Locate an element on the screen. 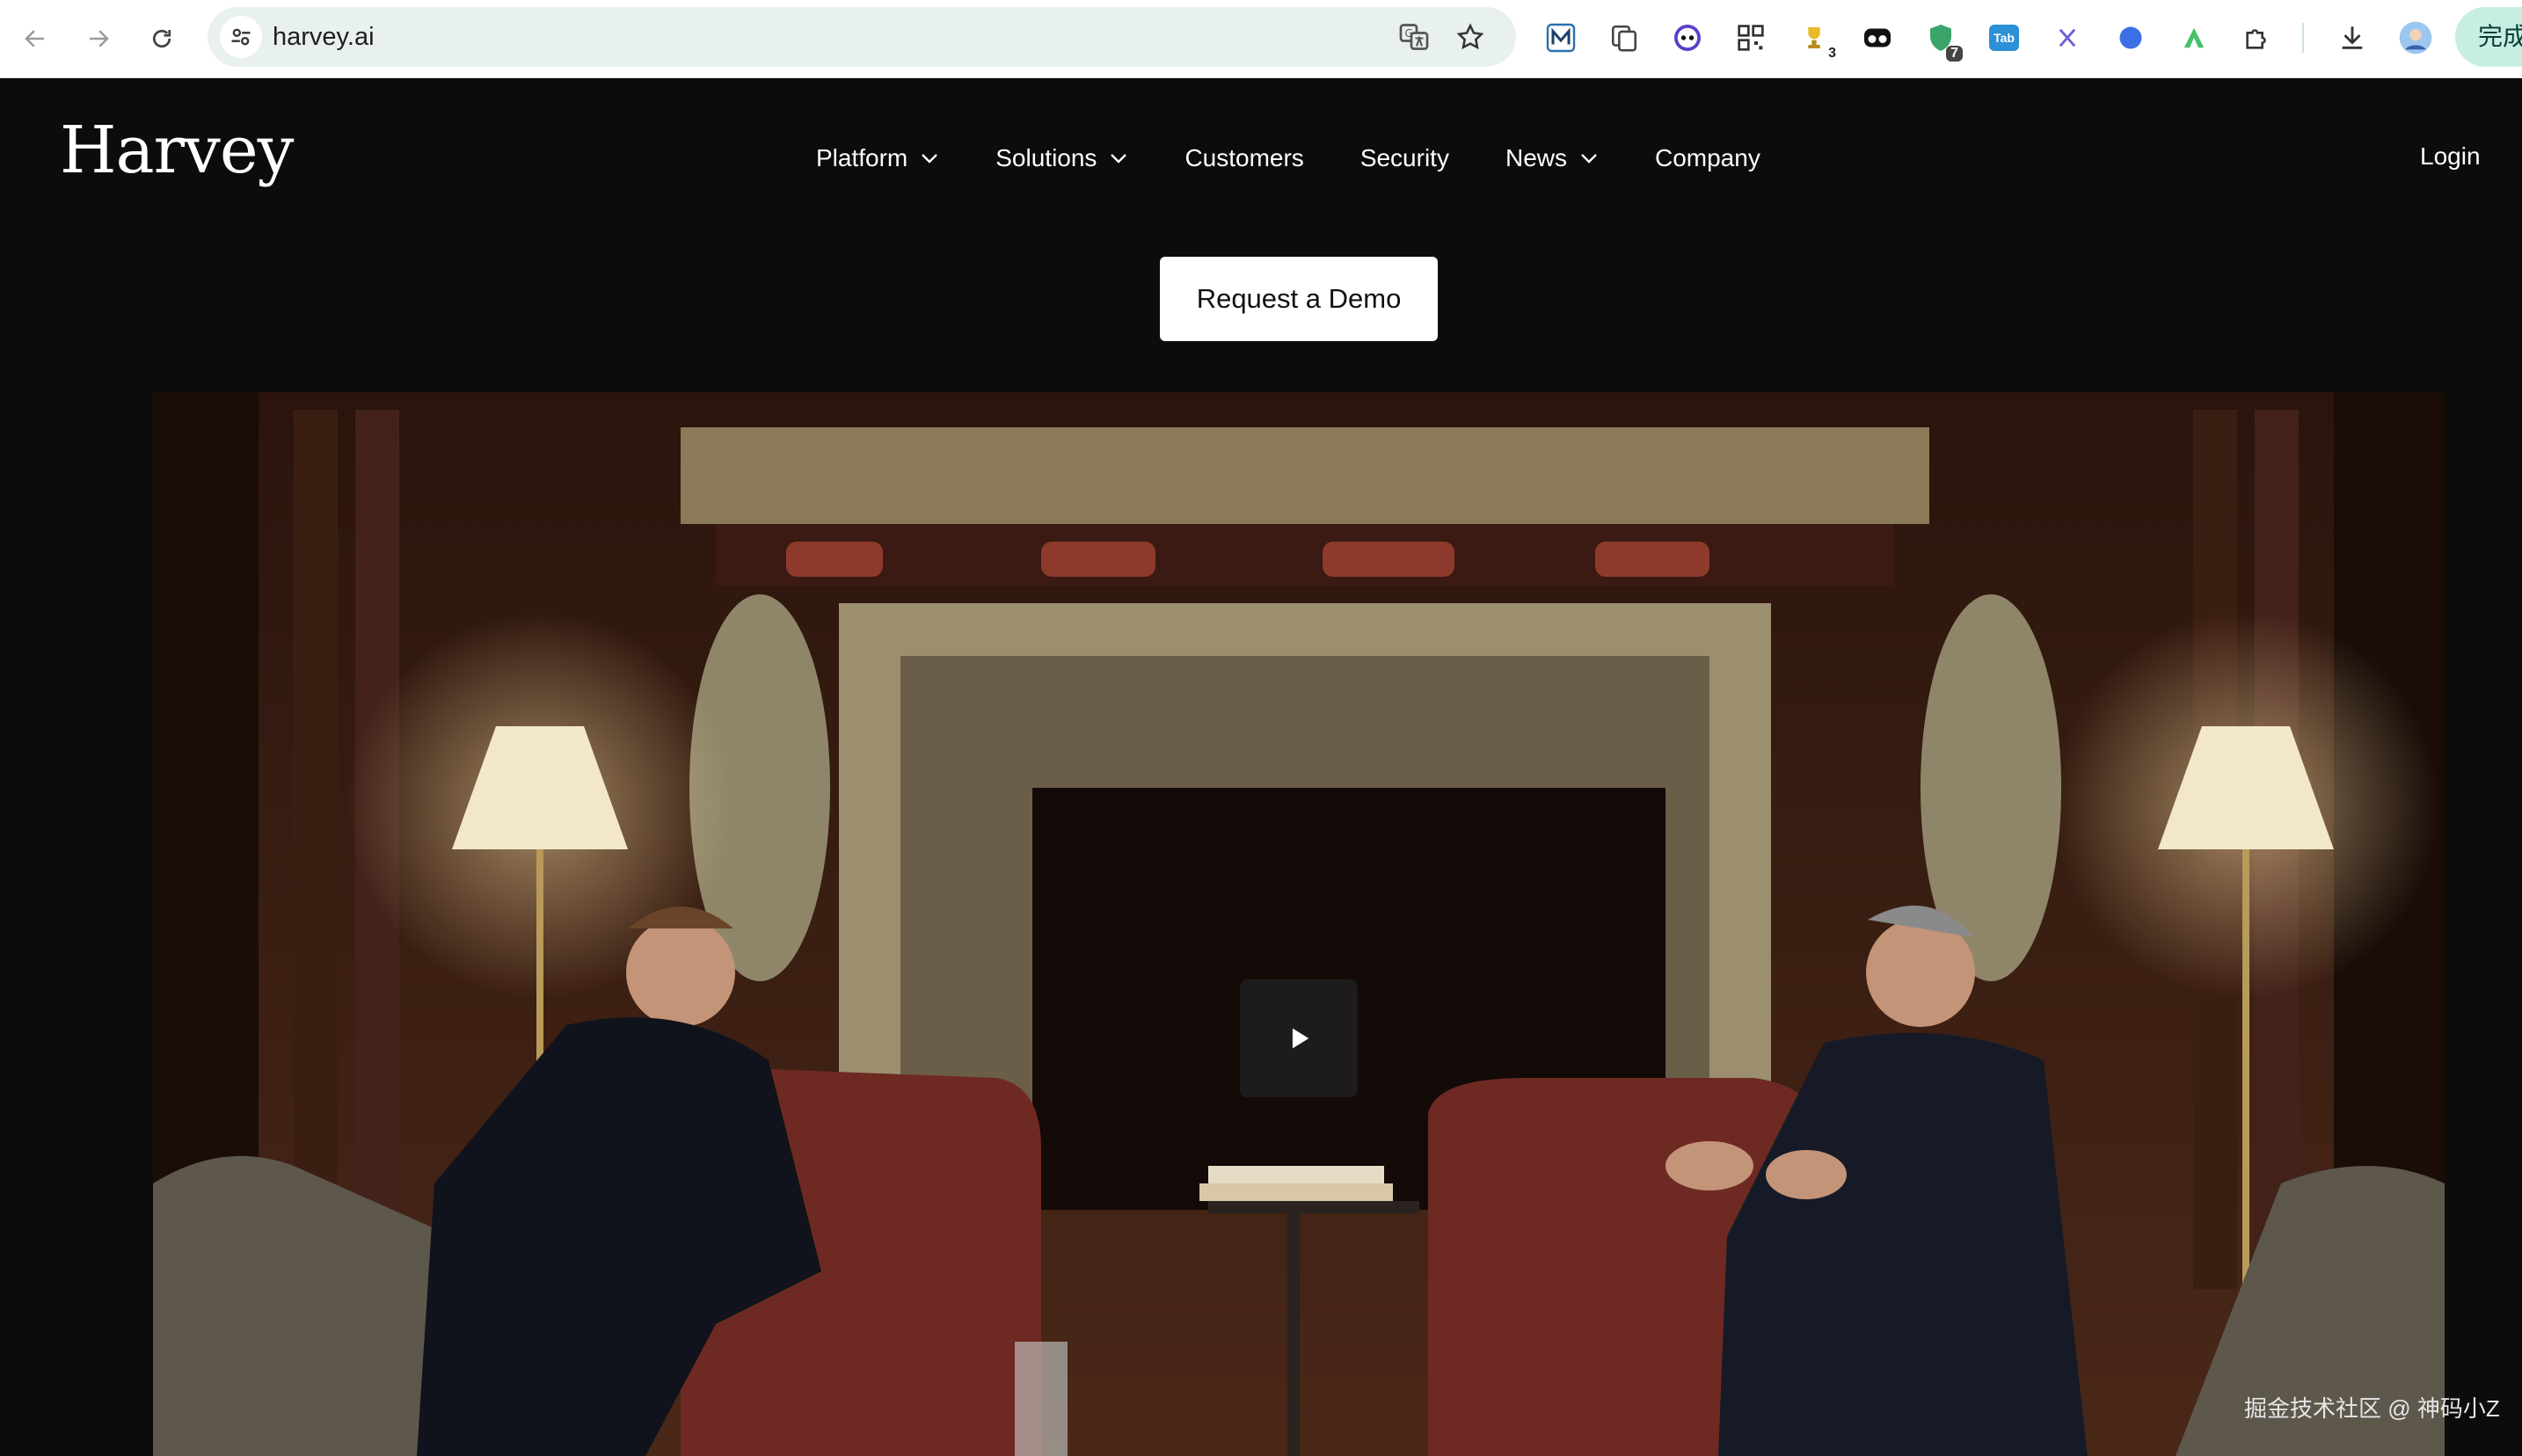  extension-x is located at coordinates (2067, 38).